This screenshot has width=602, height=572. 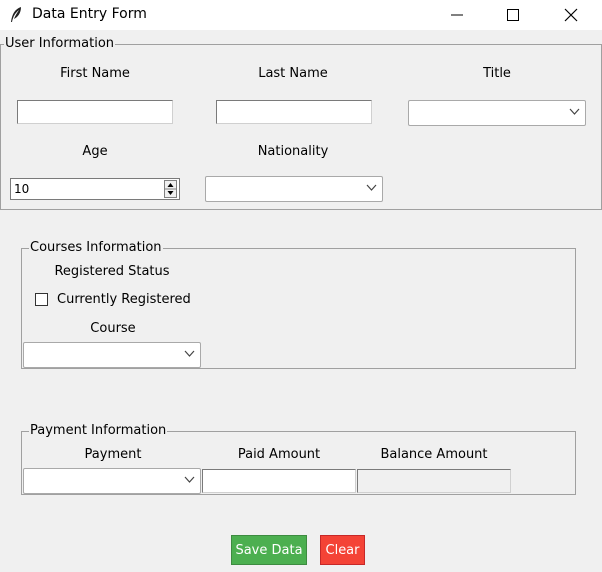 I want to click on currently-registered-checkbox, so click(x=41, y=299).